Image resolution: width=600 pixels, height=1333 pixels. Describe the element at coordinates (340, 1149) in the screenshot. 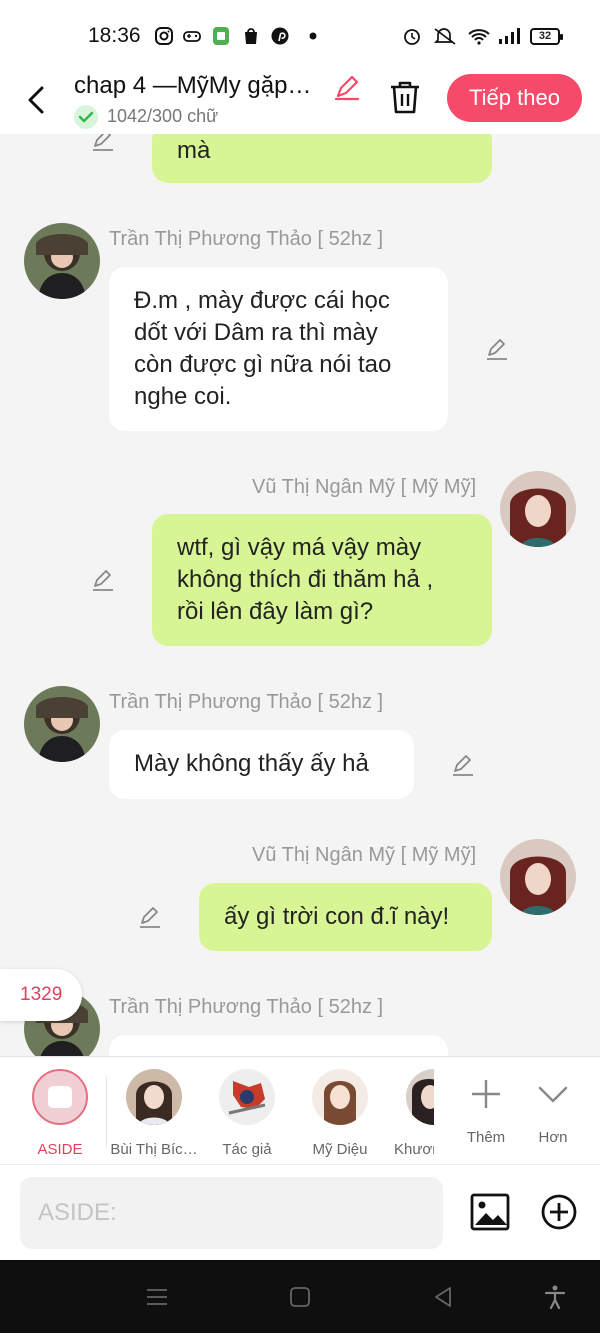

I see `character-label: Mỹ Diệu` at that location.